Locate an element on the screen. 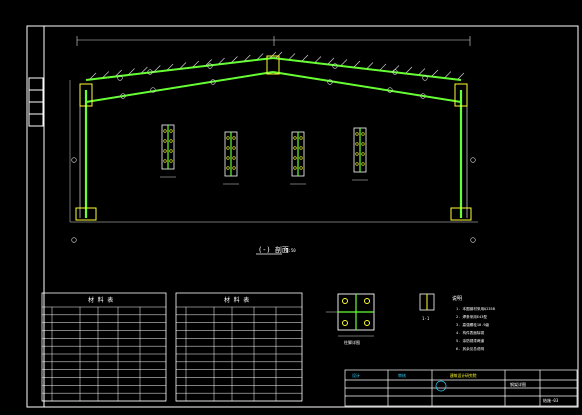  top-dimension-line is located at coordinates (273, 41).